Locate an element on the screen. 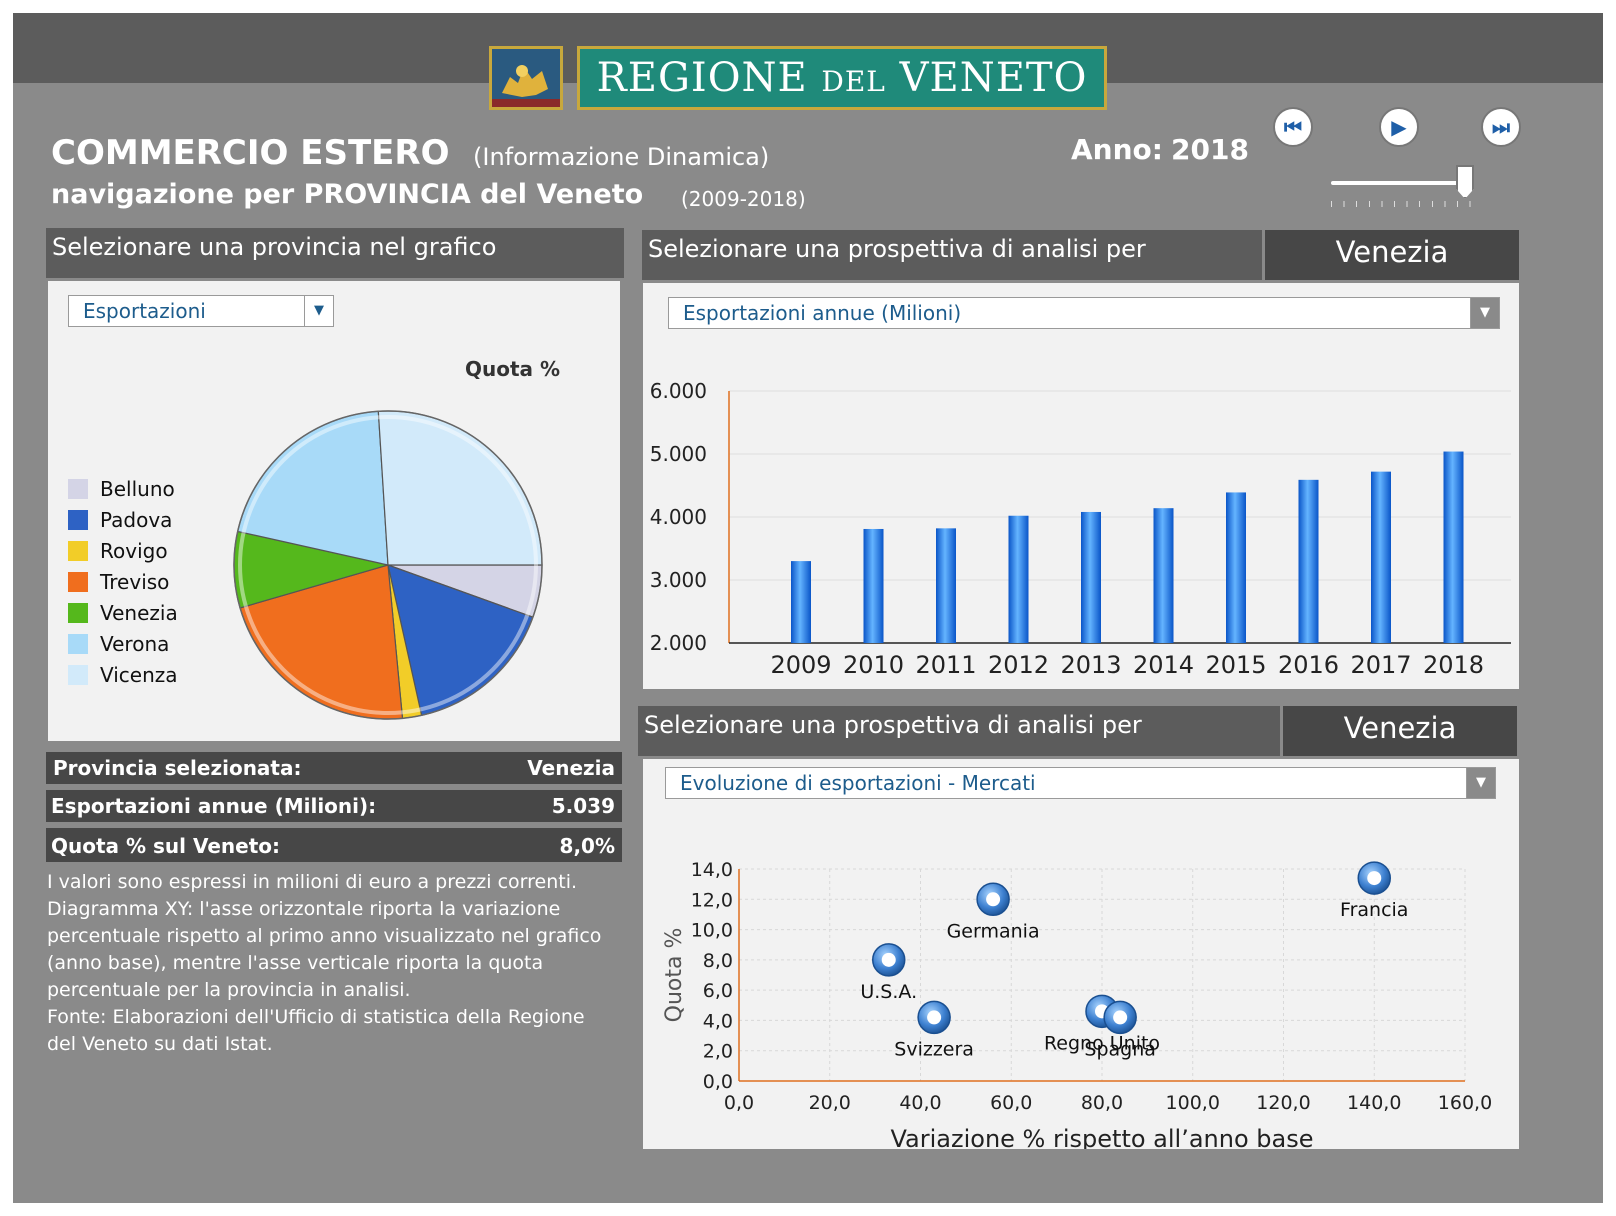 Image resolution: width=1616 pixels, height=1216 pixels. play-button: ▶ is located at coordinates (1399, 127).